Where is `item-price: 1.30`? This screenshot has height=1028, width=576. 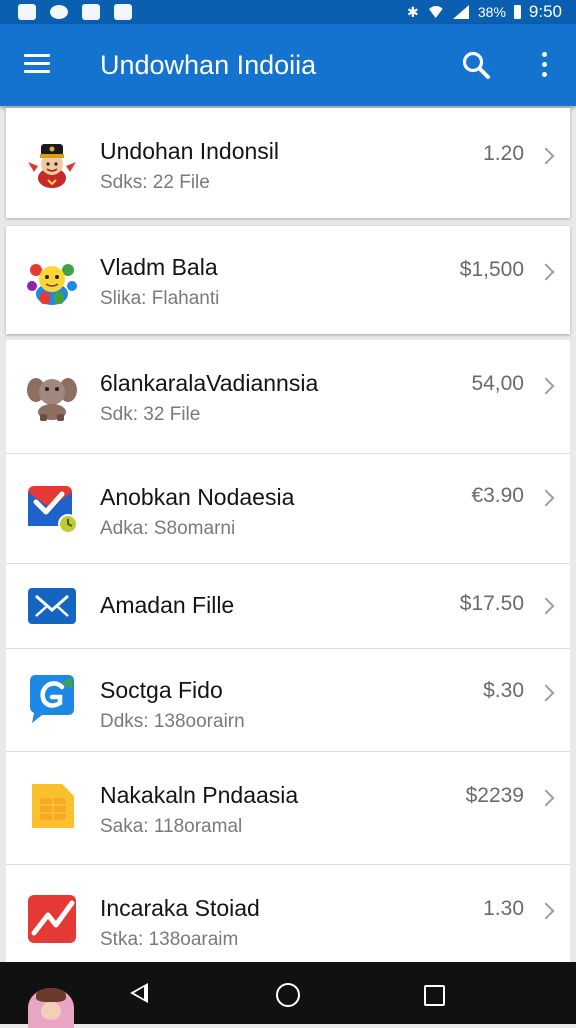 item-price: 1.30 is located at coordinates (503, 908).